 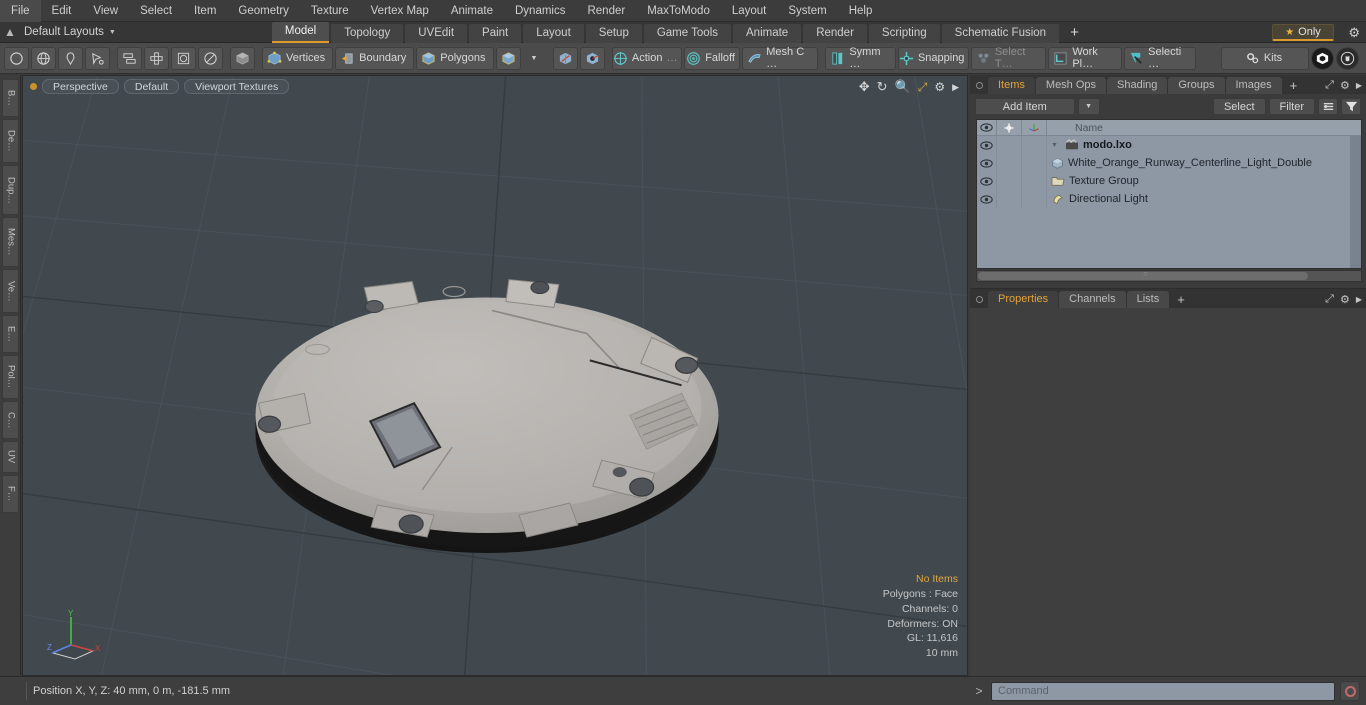 What do you see at coordinates (955, 87) in the screenshot?
I see `viewport-expand-icon: ▶` at bounding box center [955, 87].